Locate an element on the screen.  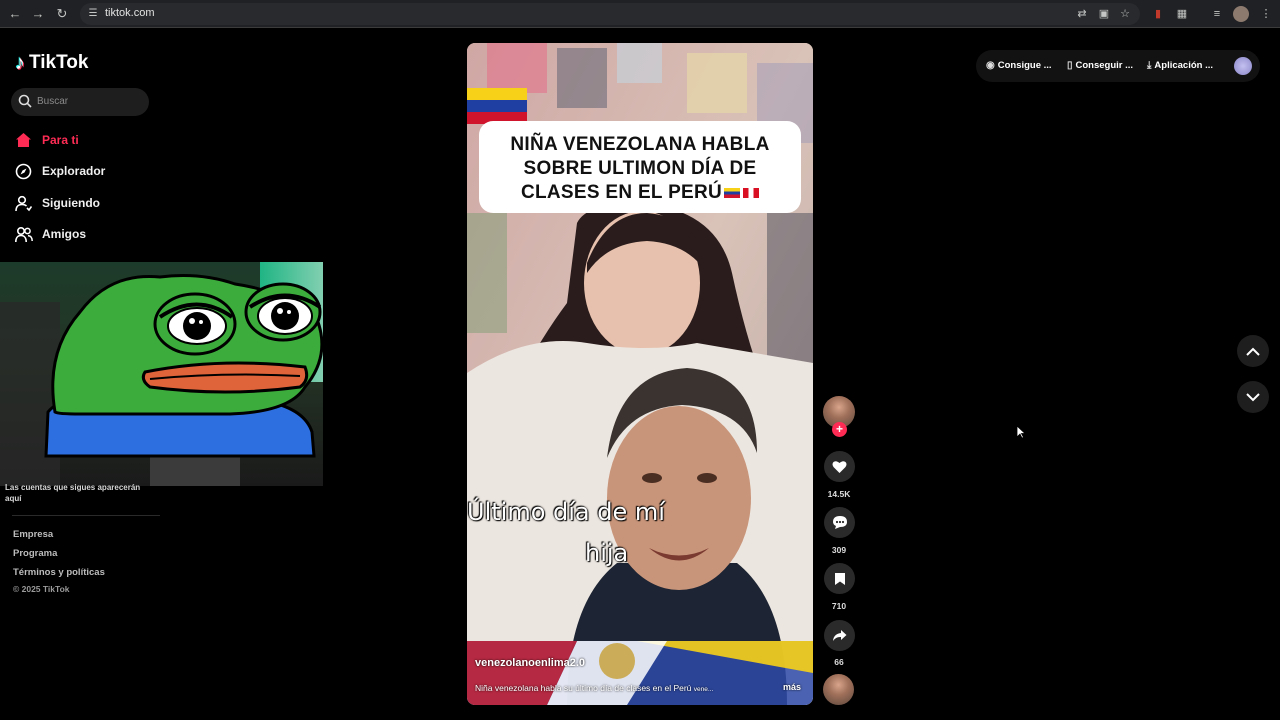
save-button is located at coordinates (839, 578).